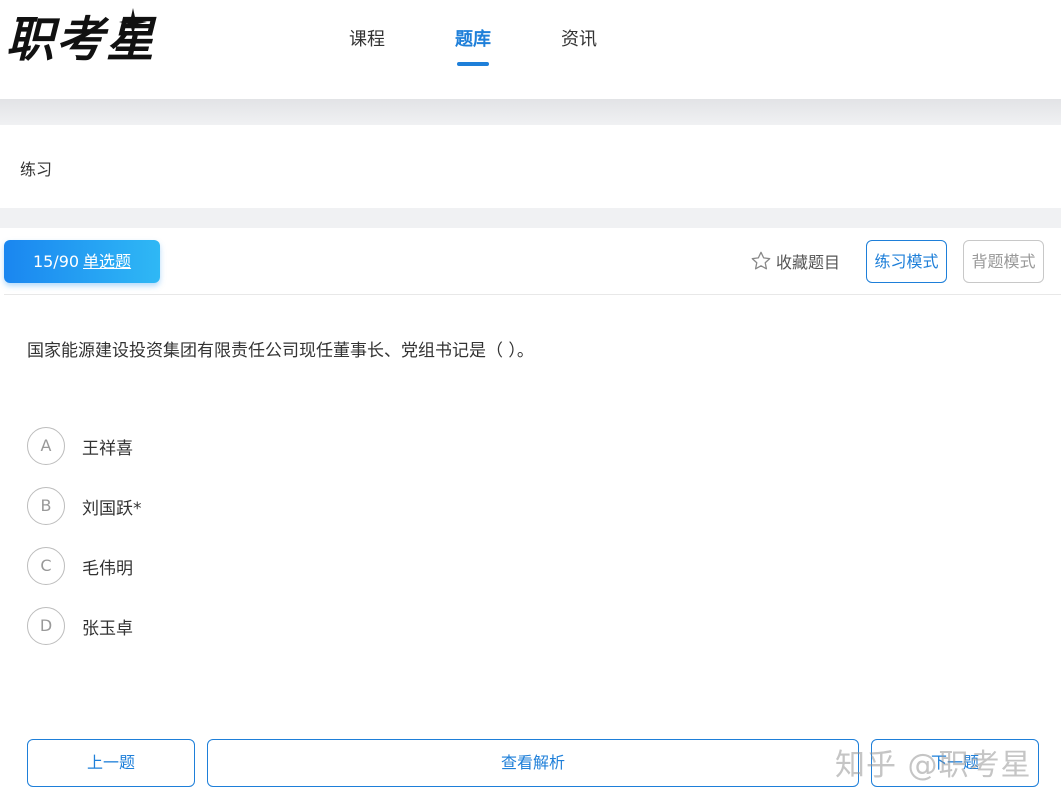  Describe the element at coordinates (227, 626) in the screenshot. I see `option-d: D 张玉卓` at that location.